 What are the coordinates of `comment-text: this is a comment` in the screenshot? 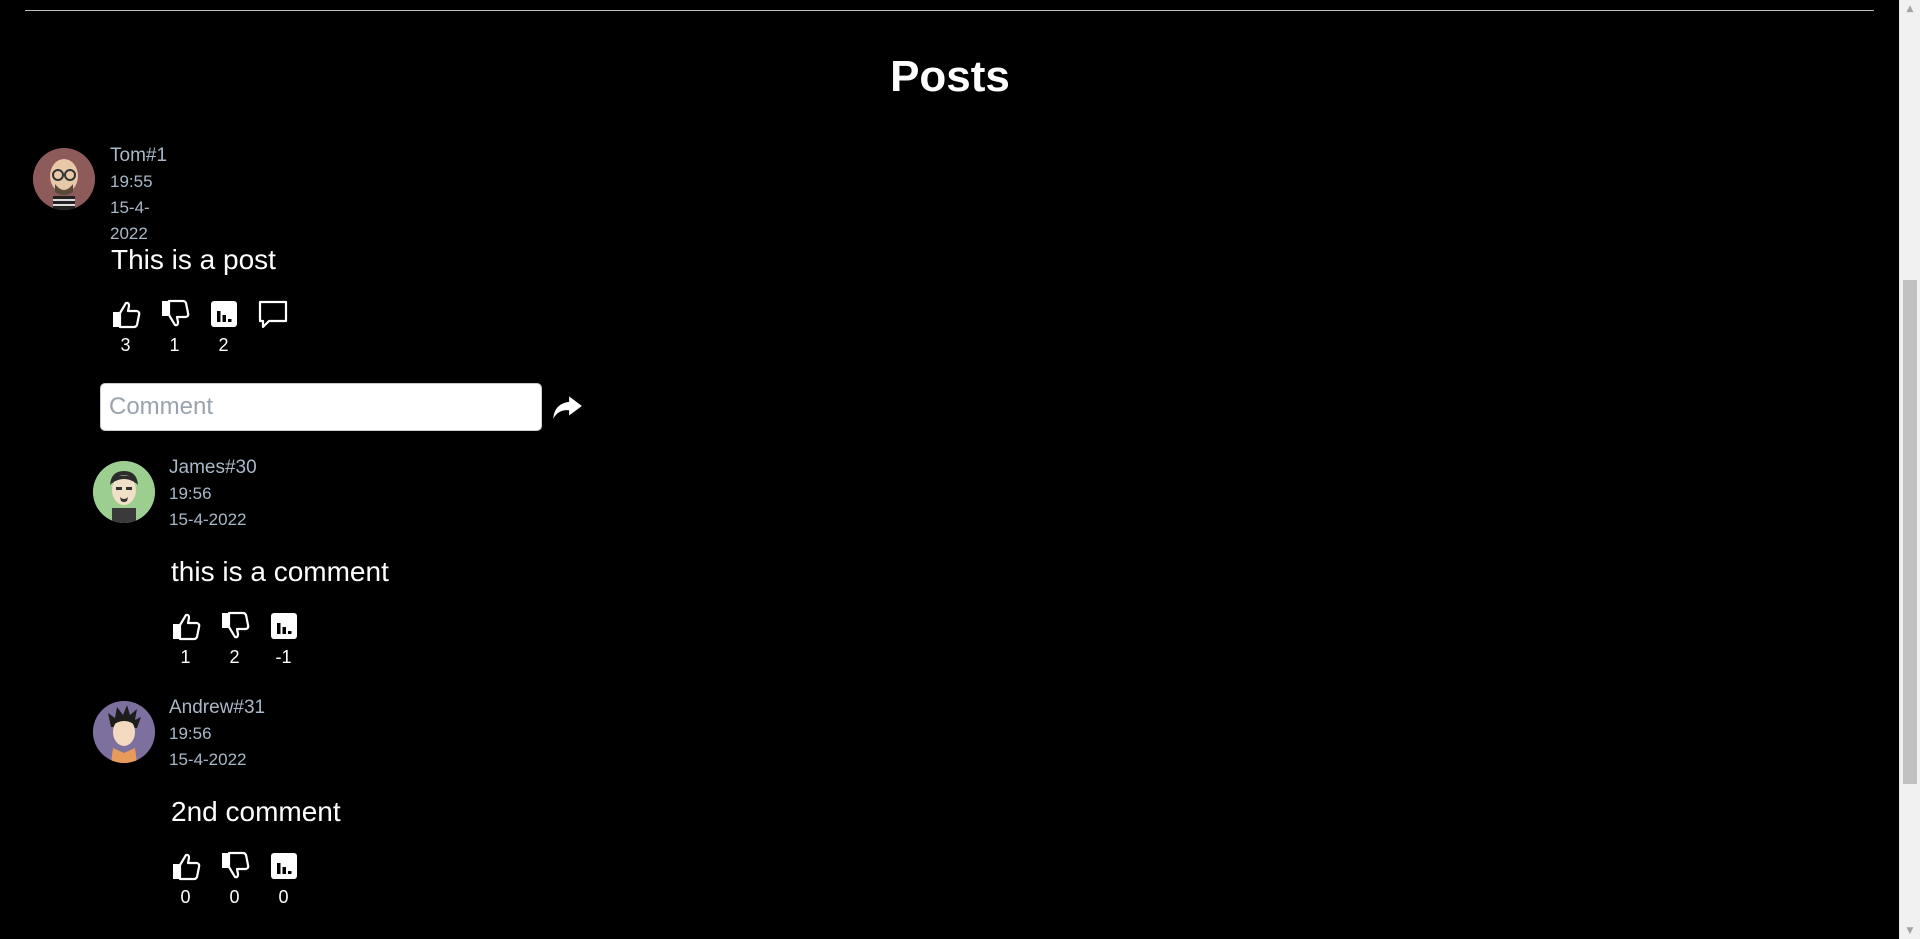 It's located at (280, 571).